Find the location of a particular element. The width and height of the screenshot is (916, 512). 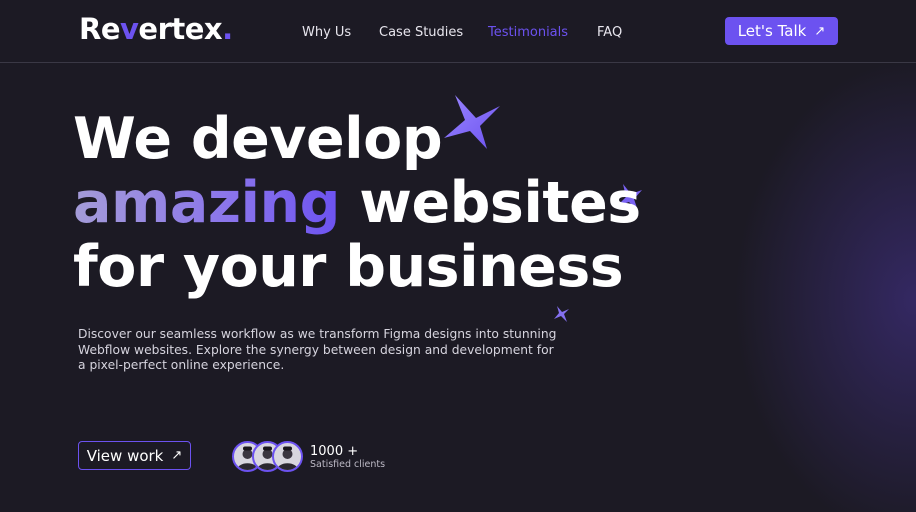

hero-line-1: We develop is located at coordinates (258, 139).